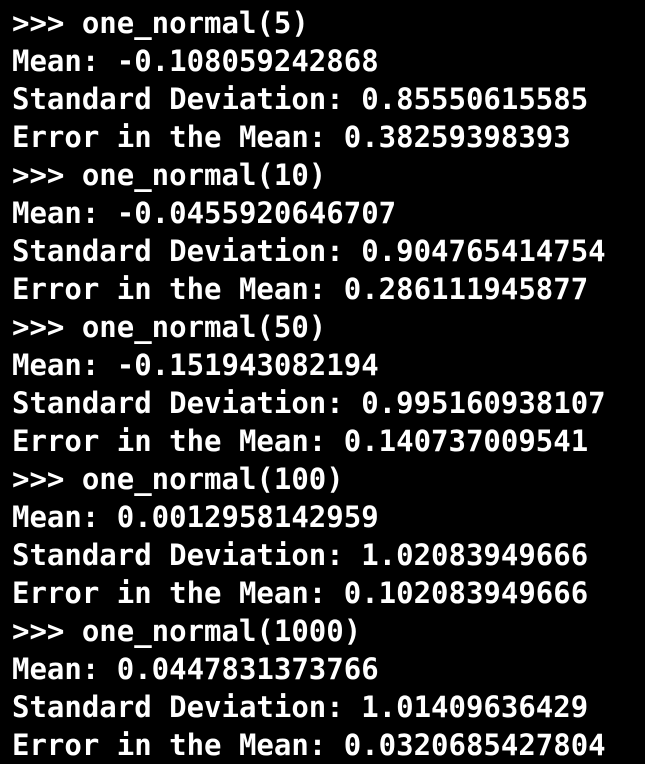  I want to click on std-deviation-output-line: Standard Deviation: 0.904765414754, so click(309, 251).